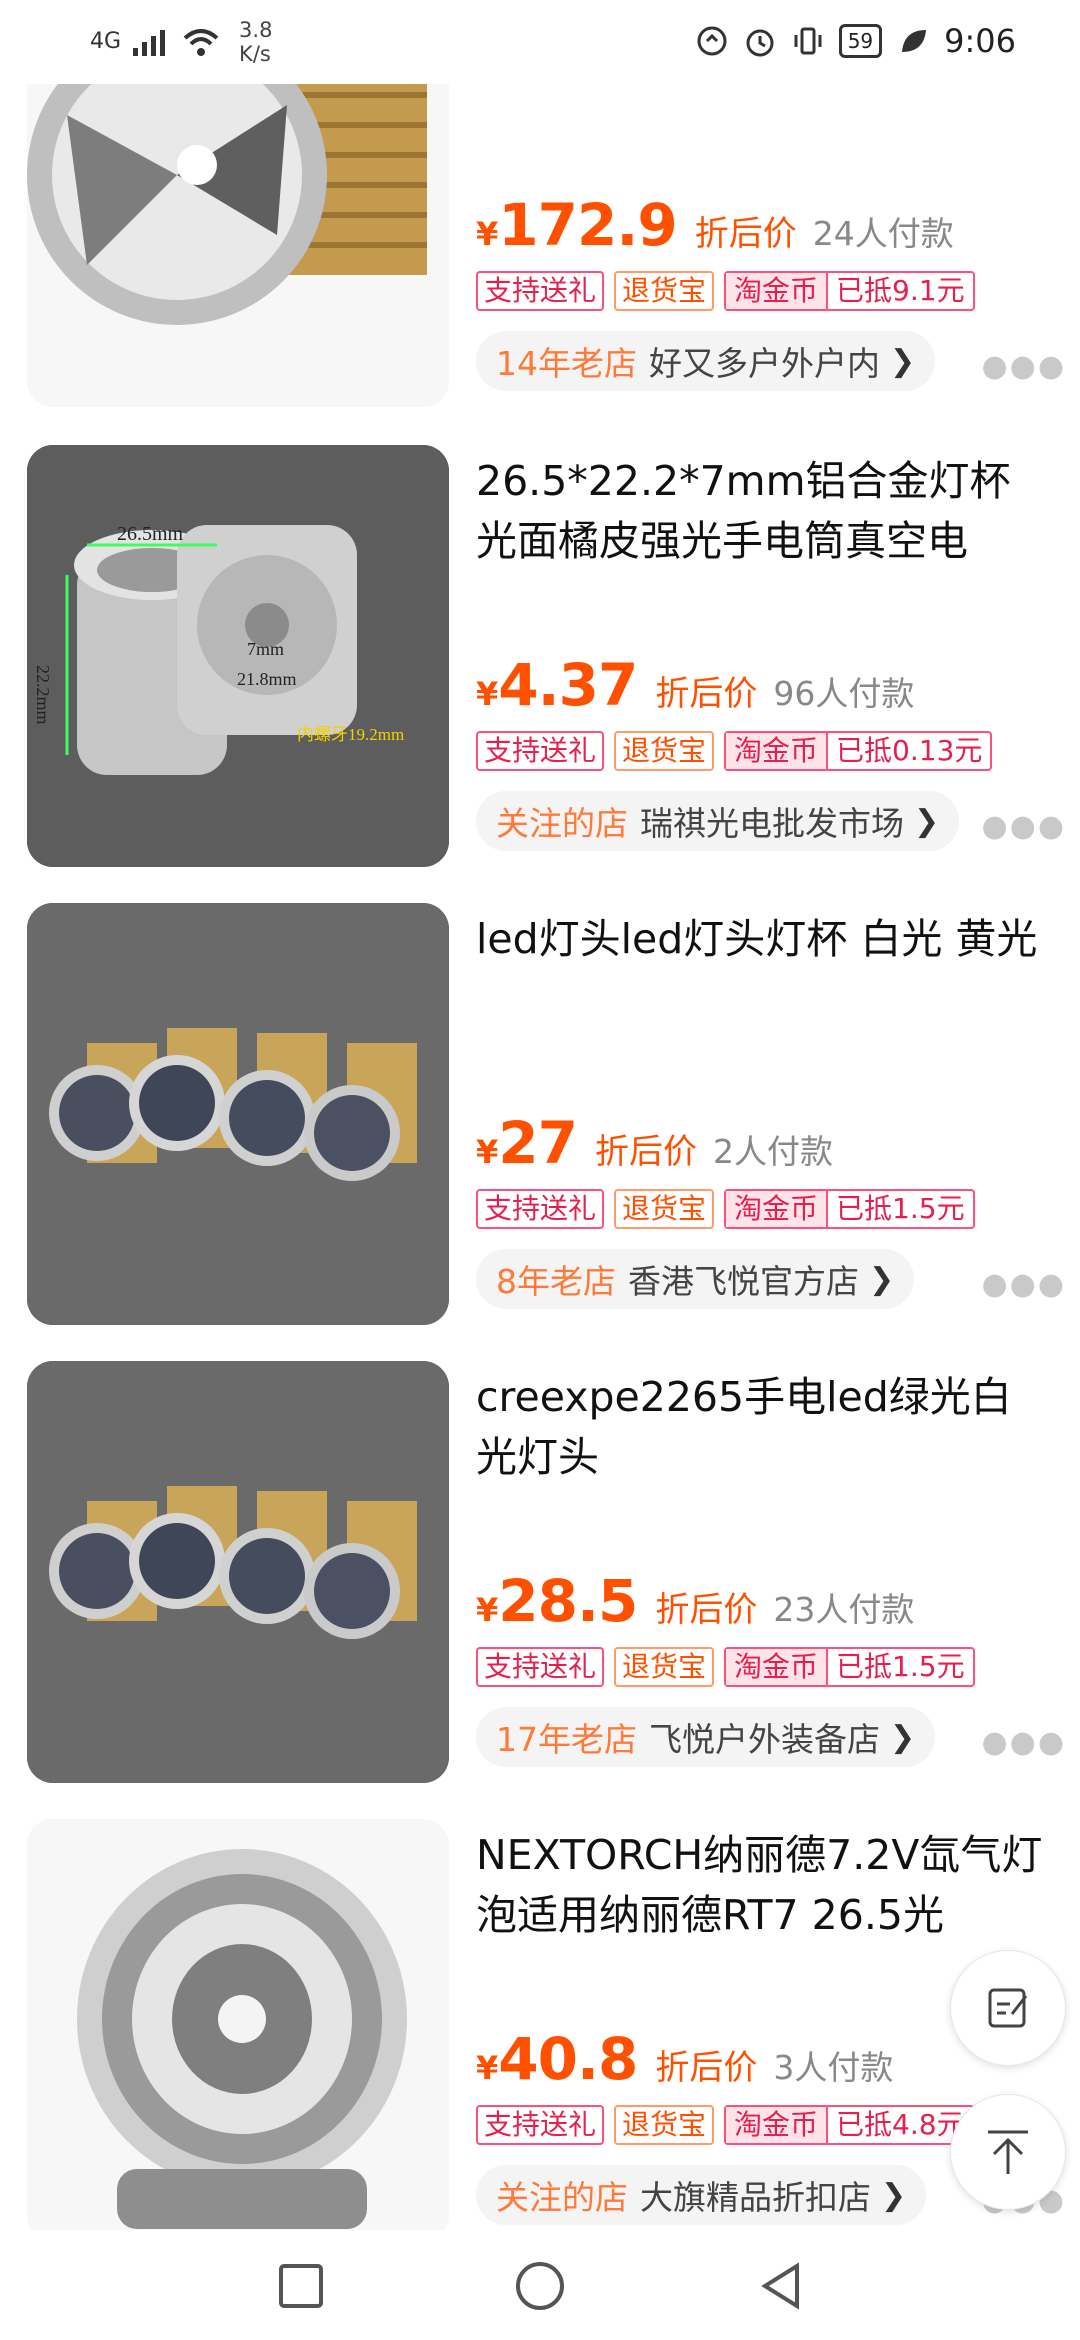 The height and width of the screenshot is (2340, 1080). What do you see at coordinates (540, 42) in the screenshot?
I see `status-bar: 4G 3.8 K/s 59 9:06` at bounding box center [540, 42].